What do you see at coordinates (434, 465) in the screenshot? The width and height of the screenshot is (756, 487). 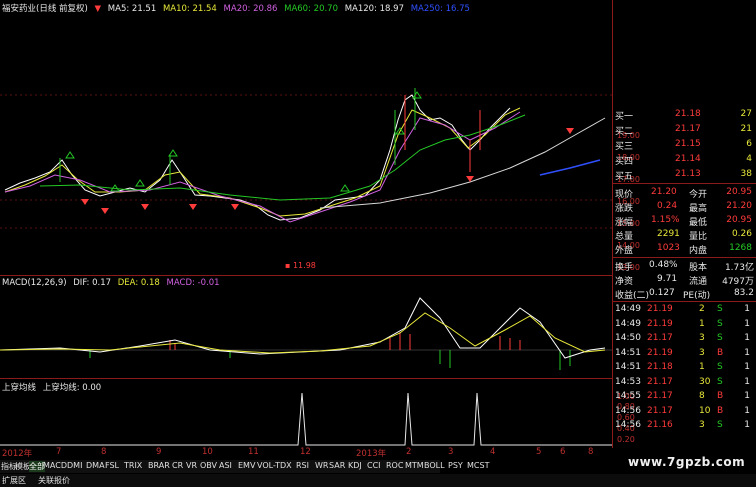 I see `tab-boll: BOLL` at bounding box center [434, 465].